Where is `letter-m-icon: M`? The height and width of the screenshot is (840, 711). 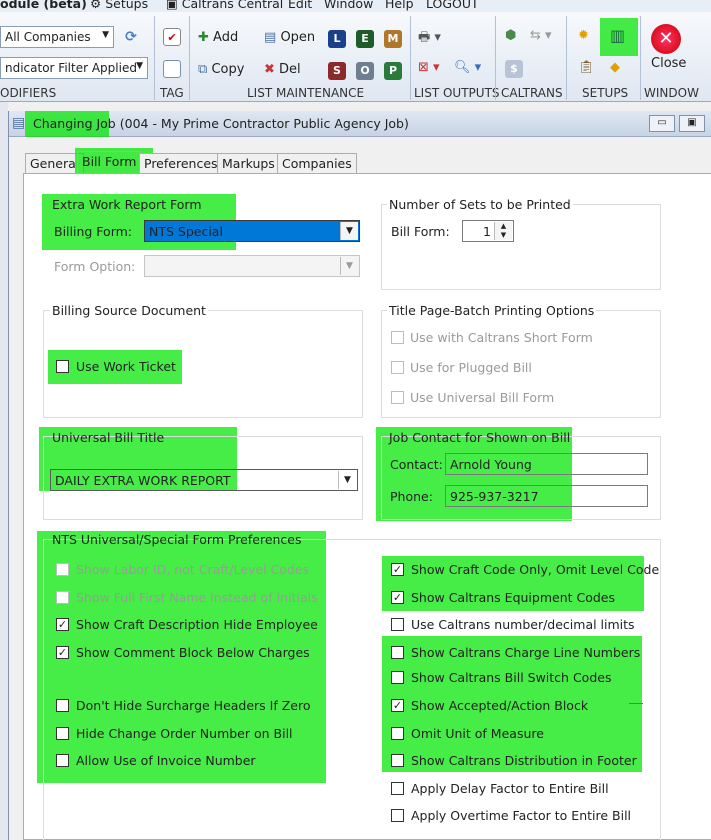
letter-m-icon: M is located at coordinates (393, 39).